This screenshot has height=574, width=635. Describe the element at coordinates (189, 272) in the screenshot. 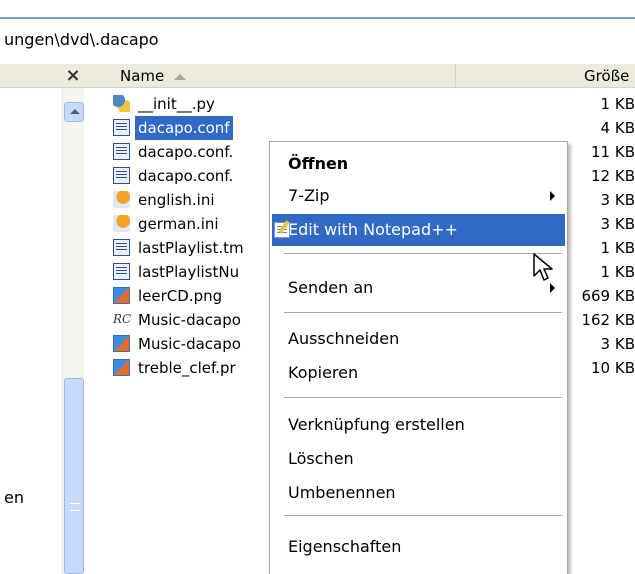

I see `file-name: lastPlaylistNu` at that location.